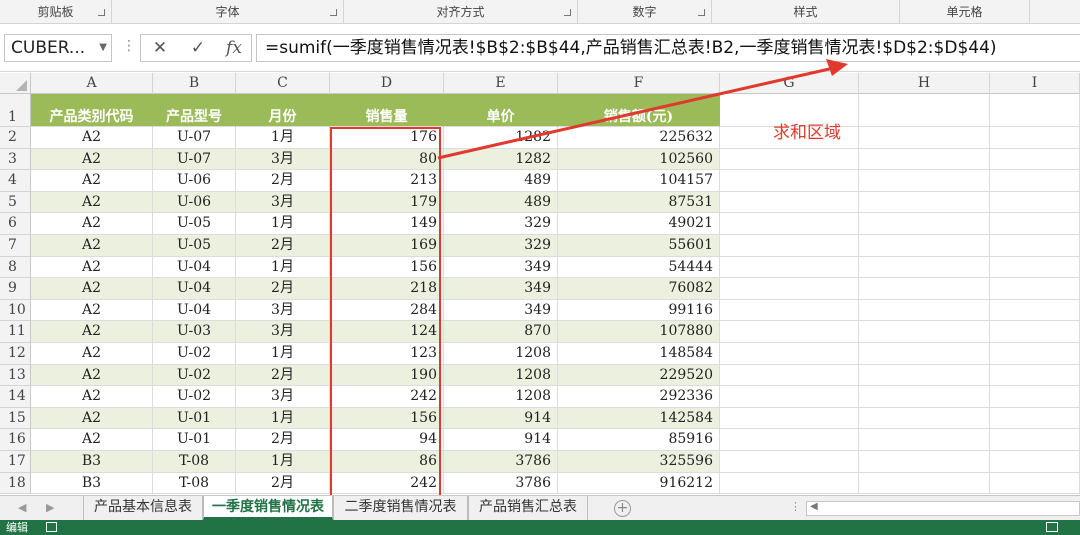  Describe the element at coordinates (194, 110) in the screenshot. I see `header-cell-b: 产品型号` at that location.